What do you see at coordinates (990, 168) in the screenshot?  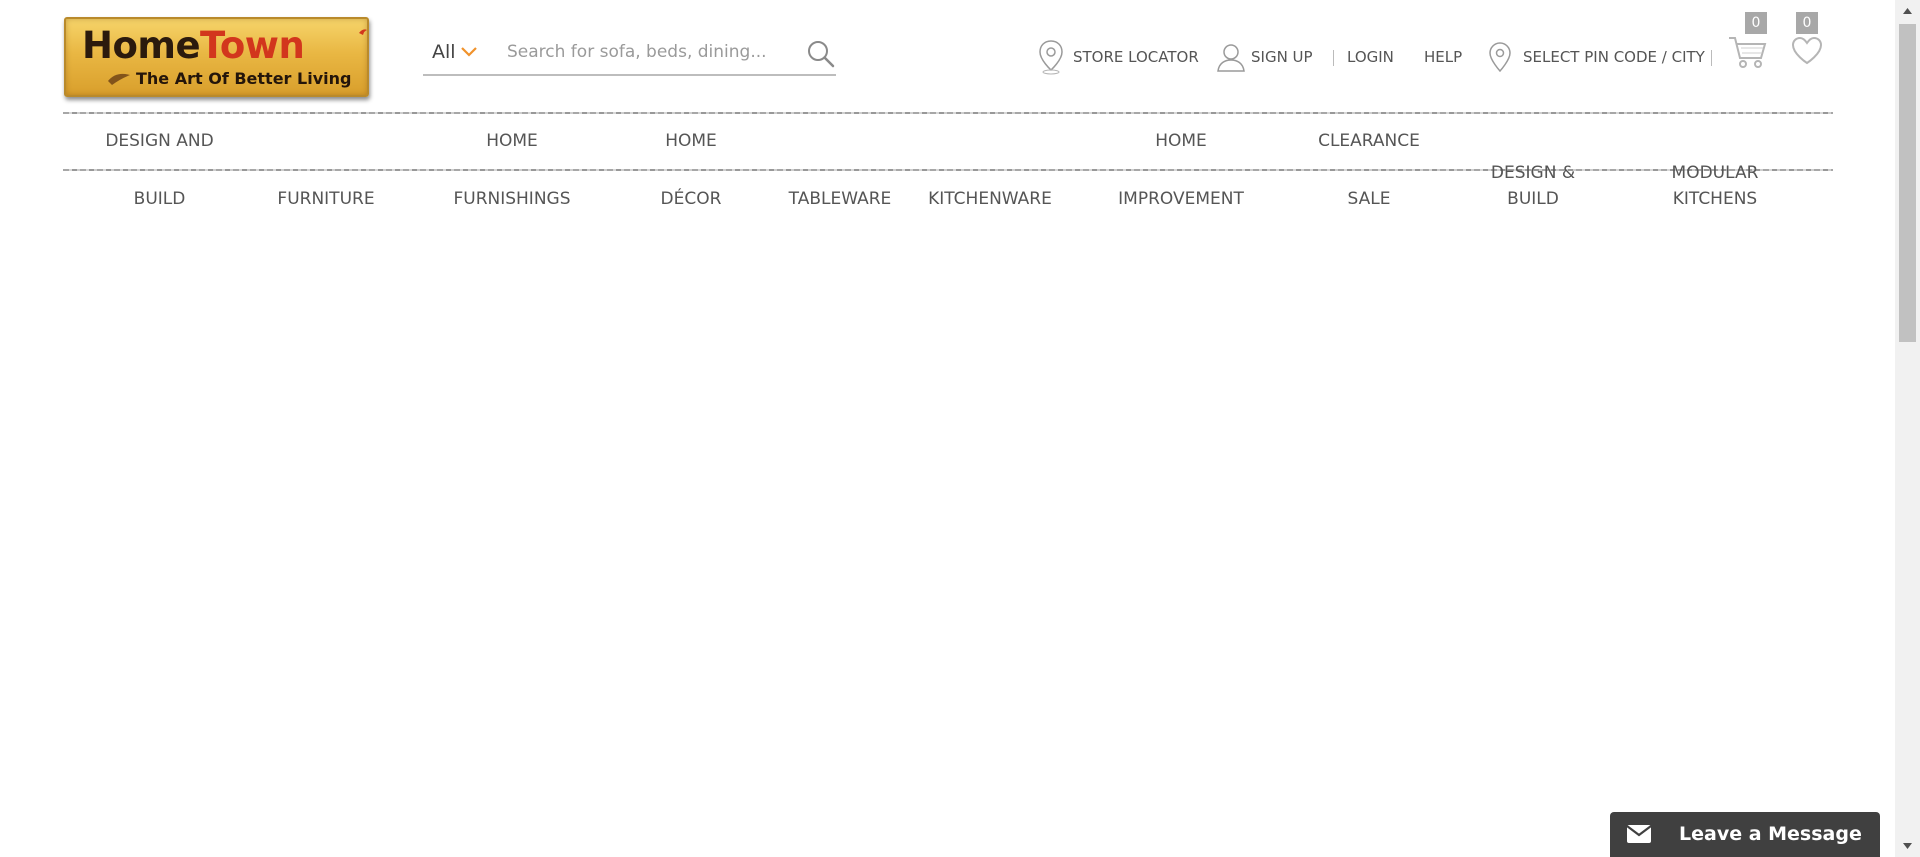 I see `nav-item-kitchenware: KITCHENWARE` at bounding box center [990, 168].